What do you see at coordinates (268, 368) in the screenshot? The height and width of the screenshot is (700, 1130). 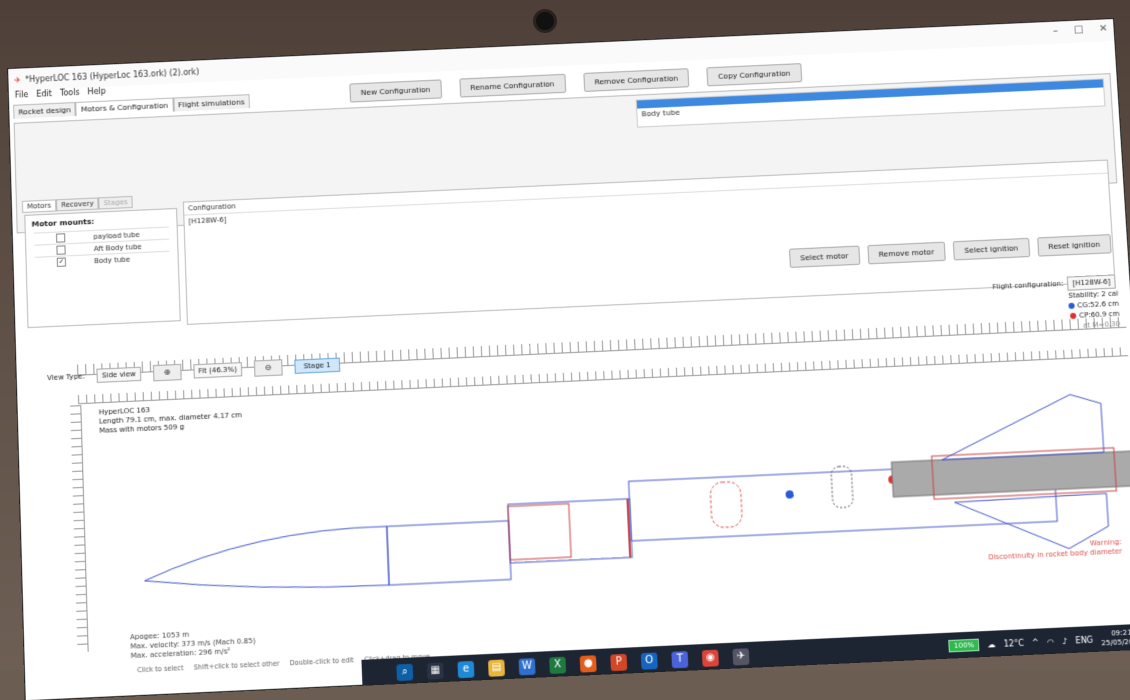 I see `zoom-out-icon: ⊖` at bounding box center [268, 368].